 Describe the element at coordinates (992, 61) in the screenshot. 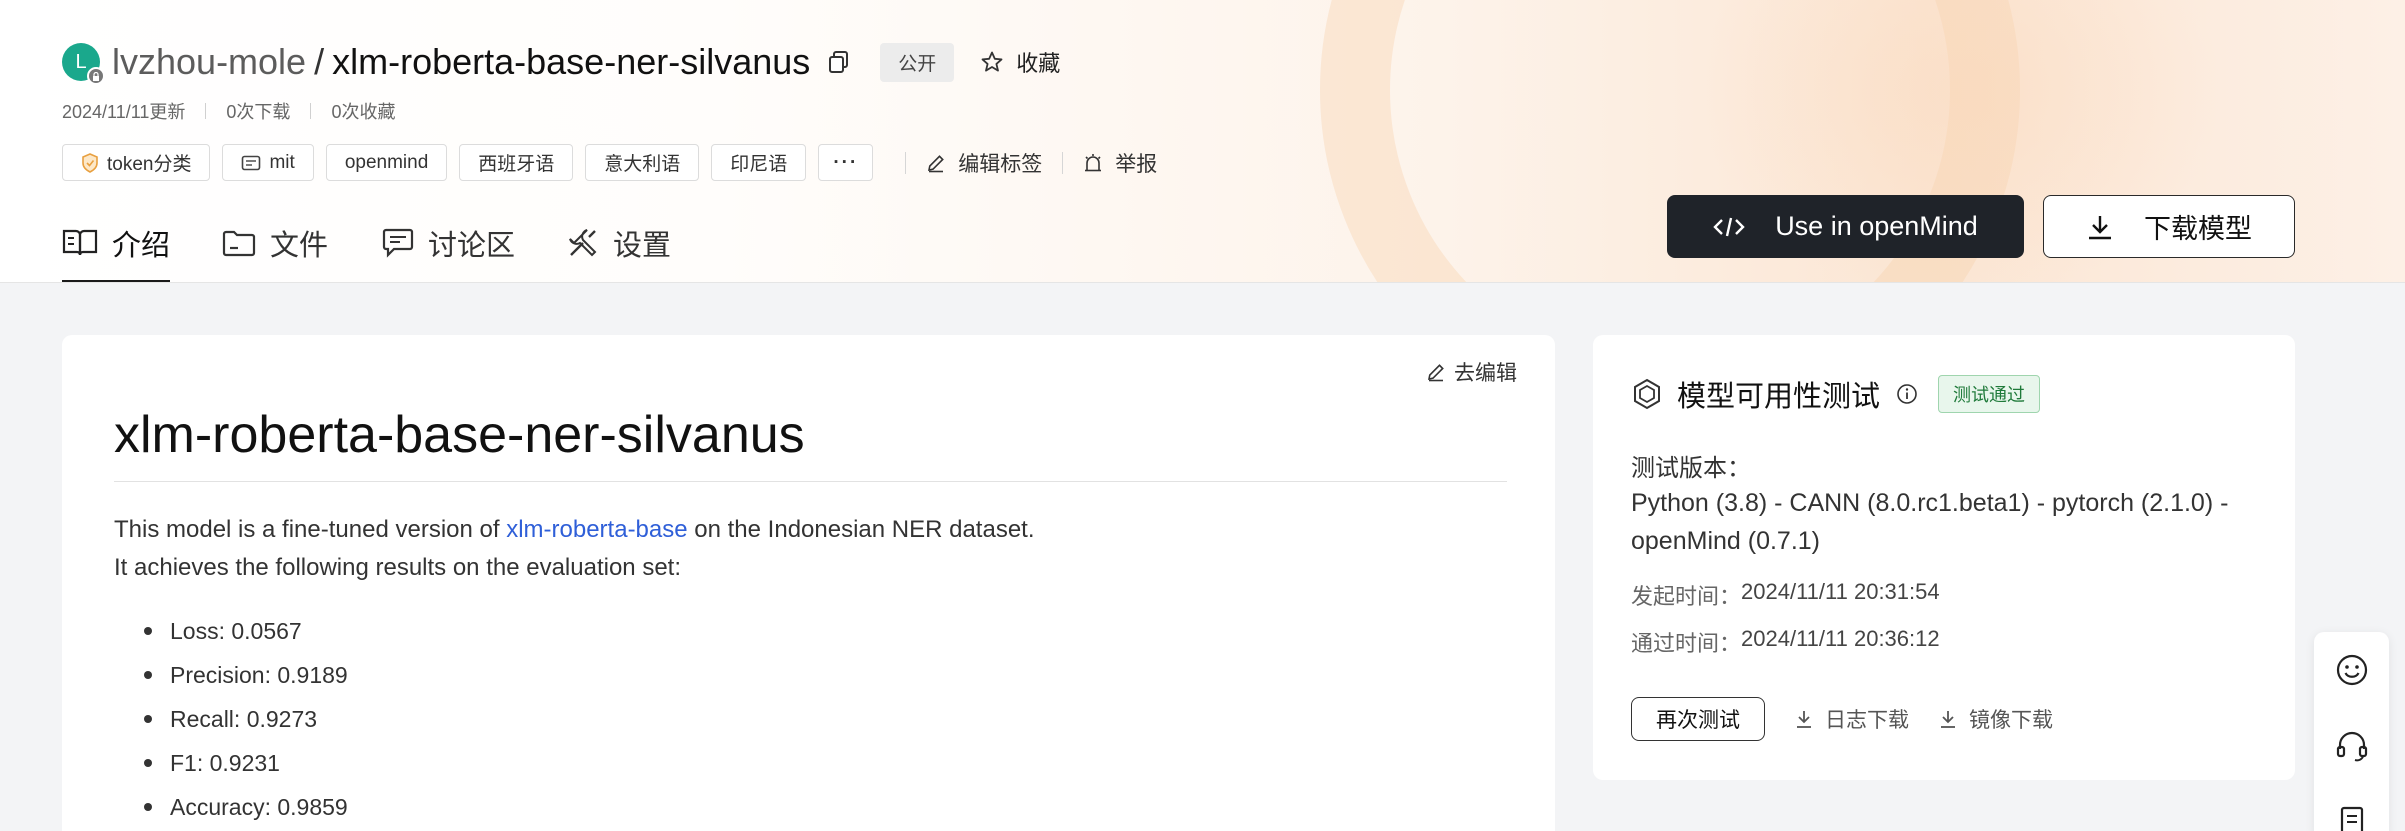

I see `star-icon` at that location.